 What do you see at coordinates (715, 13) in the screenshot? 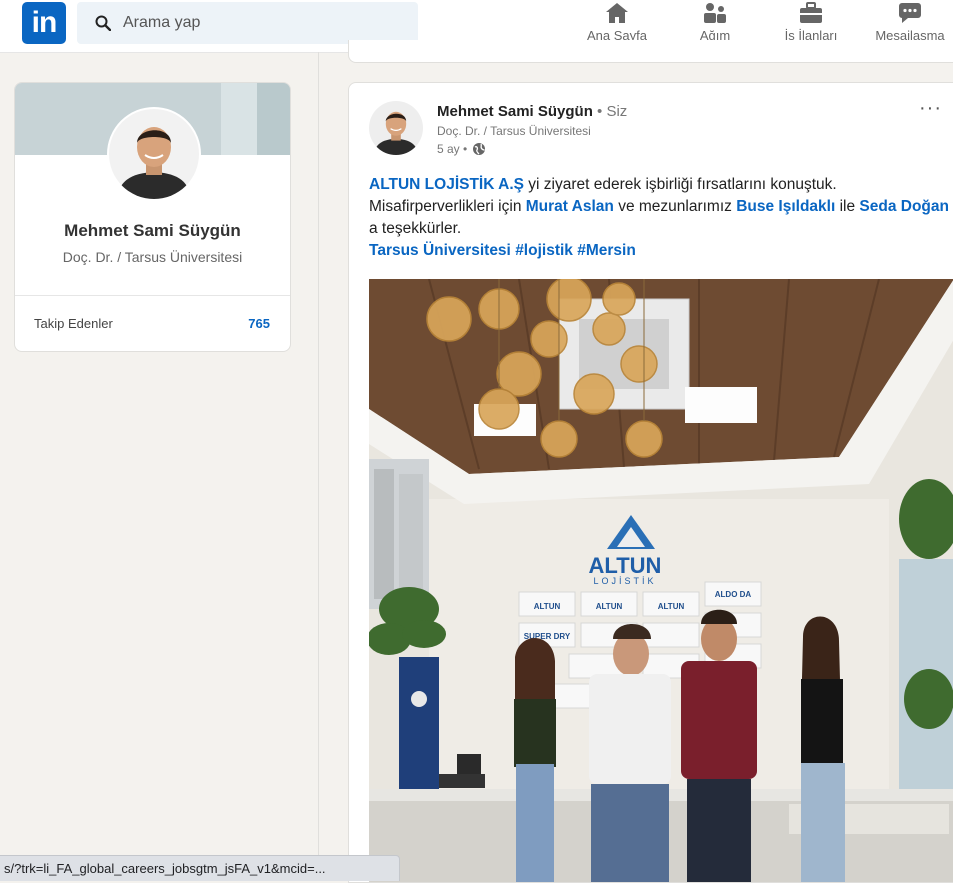
I see `network-icon` at bounding box center [715, 13].